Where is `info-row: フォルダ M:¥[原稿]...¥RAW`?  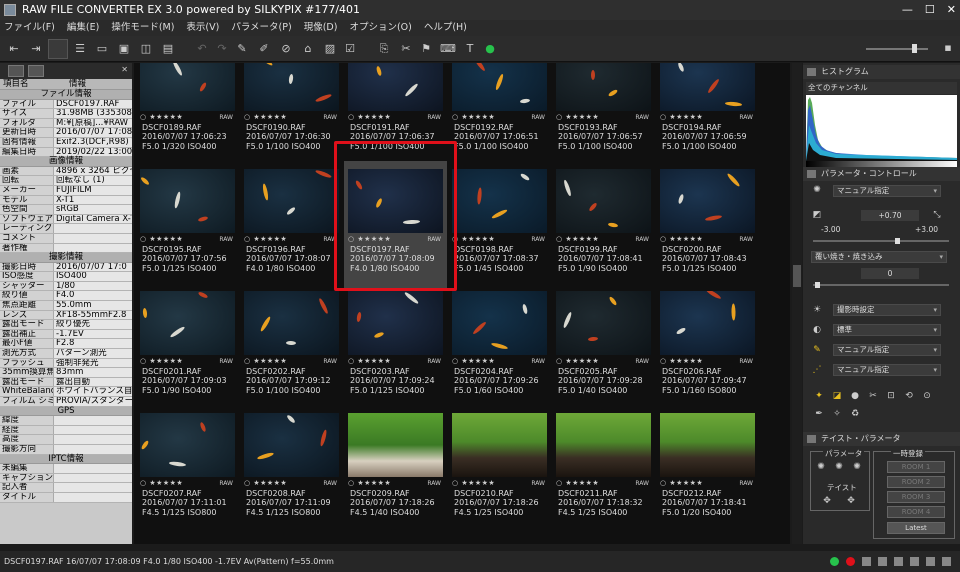
info-row: フォルダ M:¥[原稿]...¥RAW is located at coordinates (66, 123).